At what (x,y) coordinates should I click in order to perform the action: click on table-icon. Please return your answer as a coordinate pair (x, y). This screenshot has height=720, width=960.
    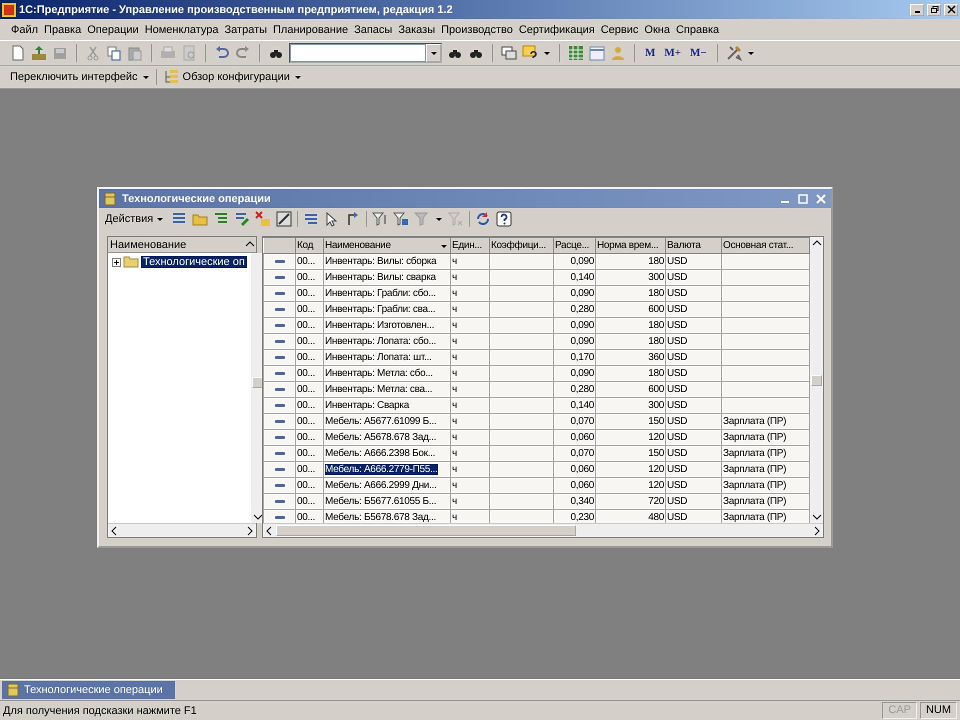
    Looking at the image, I should click on (576, 53).